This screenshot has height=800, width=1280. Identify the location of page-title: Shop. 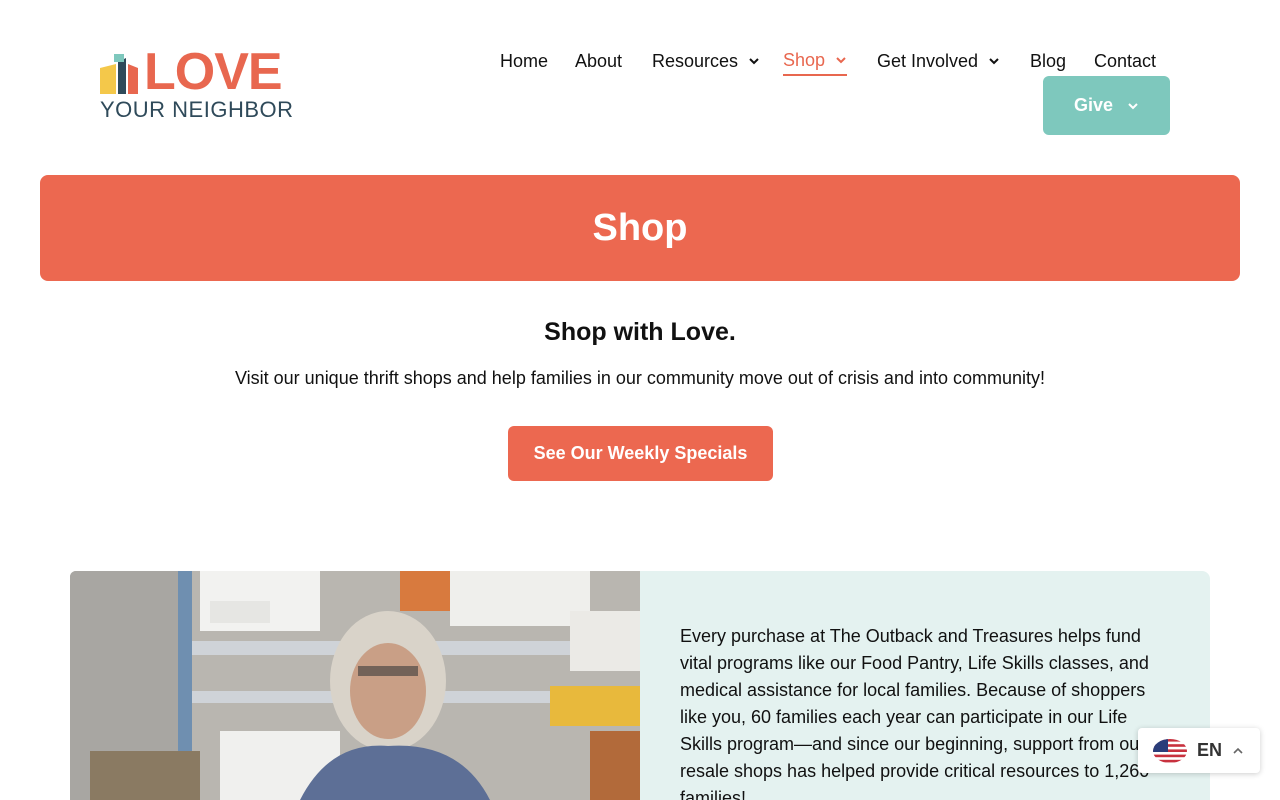
(640, 227).